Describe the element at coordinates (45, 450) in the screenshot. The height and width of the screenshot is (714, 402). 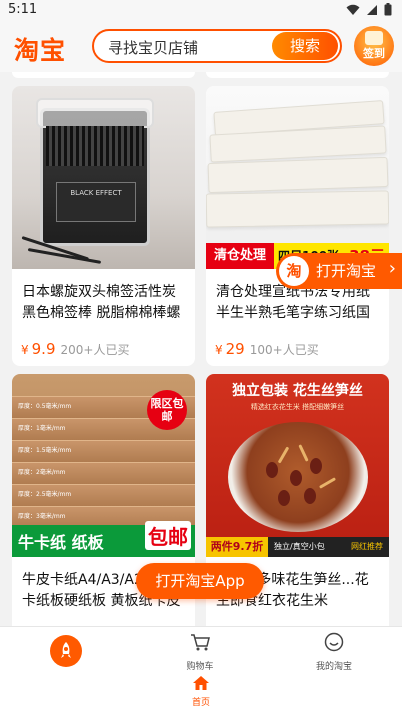
I see `sheet-label: 厚度：1.5毫米/mm` at that location.